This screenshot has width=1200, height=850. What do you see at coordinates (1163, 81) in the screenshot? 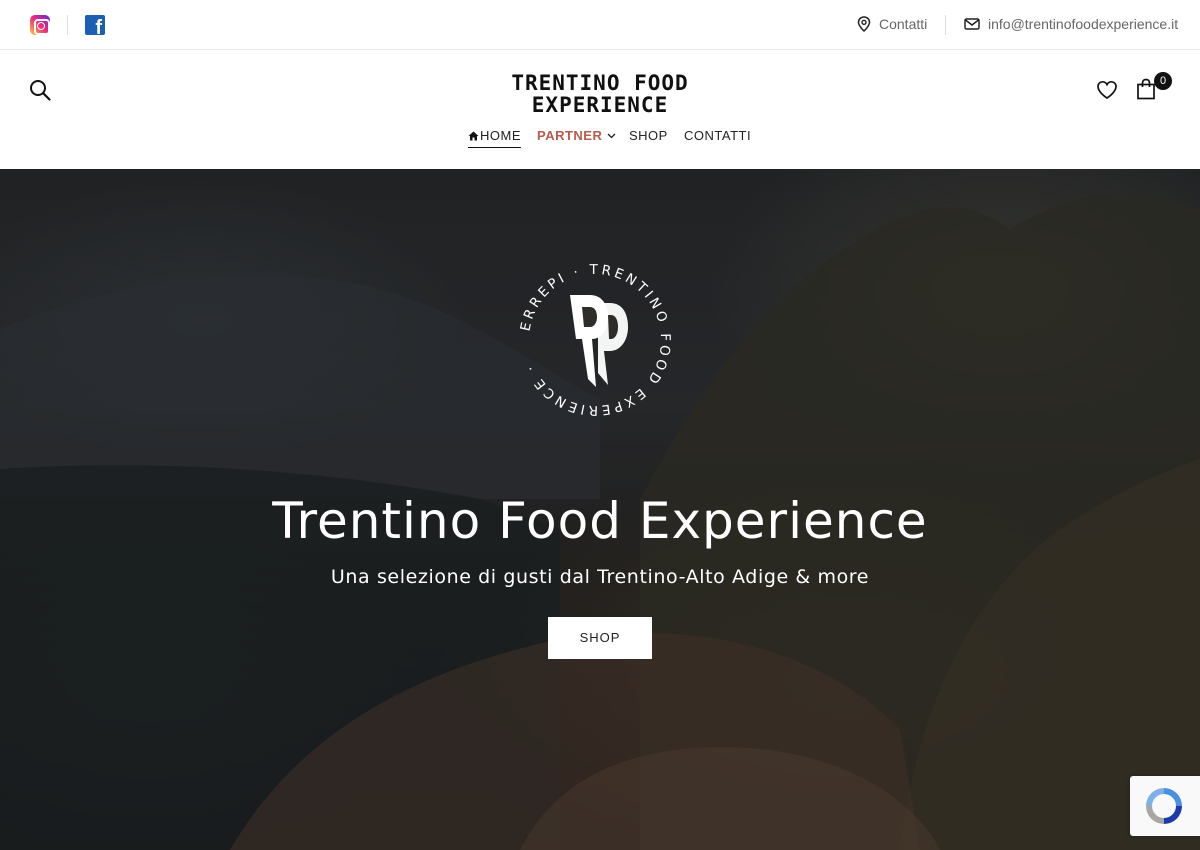
I see `cart-count-badge: 0` at bounding box center [1163, 81].